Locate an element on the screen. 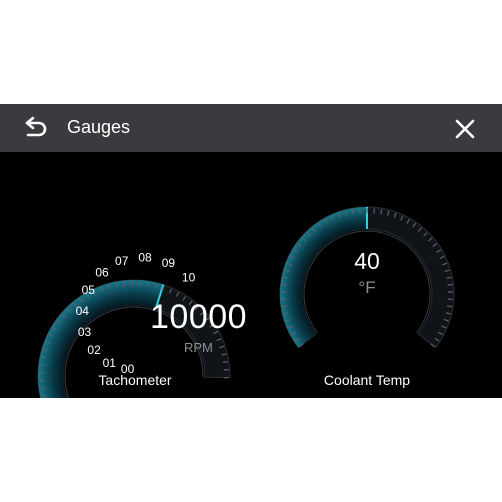 Image resolution: width=502 pixels, height=502 pixels. coolant-label: Coolant Temp is located at coordinates (367, 380).